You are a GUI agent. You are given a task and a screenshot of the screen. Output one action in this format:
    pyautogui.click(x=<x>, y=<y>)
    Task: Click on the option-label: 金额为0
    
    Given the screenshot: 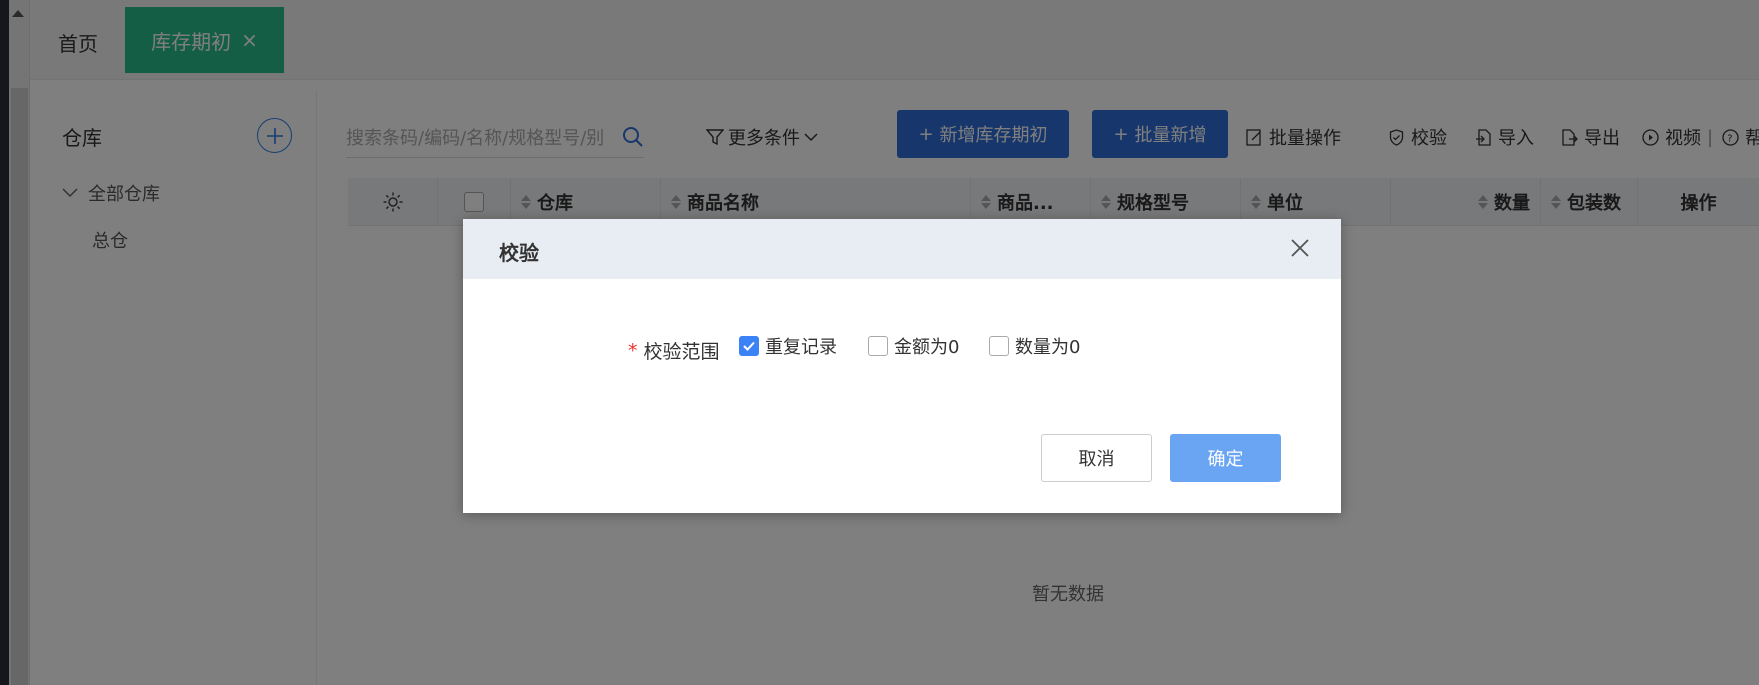 What is the action you would take?
    pyautogui.click(x=927, y=347)
    